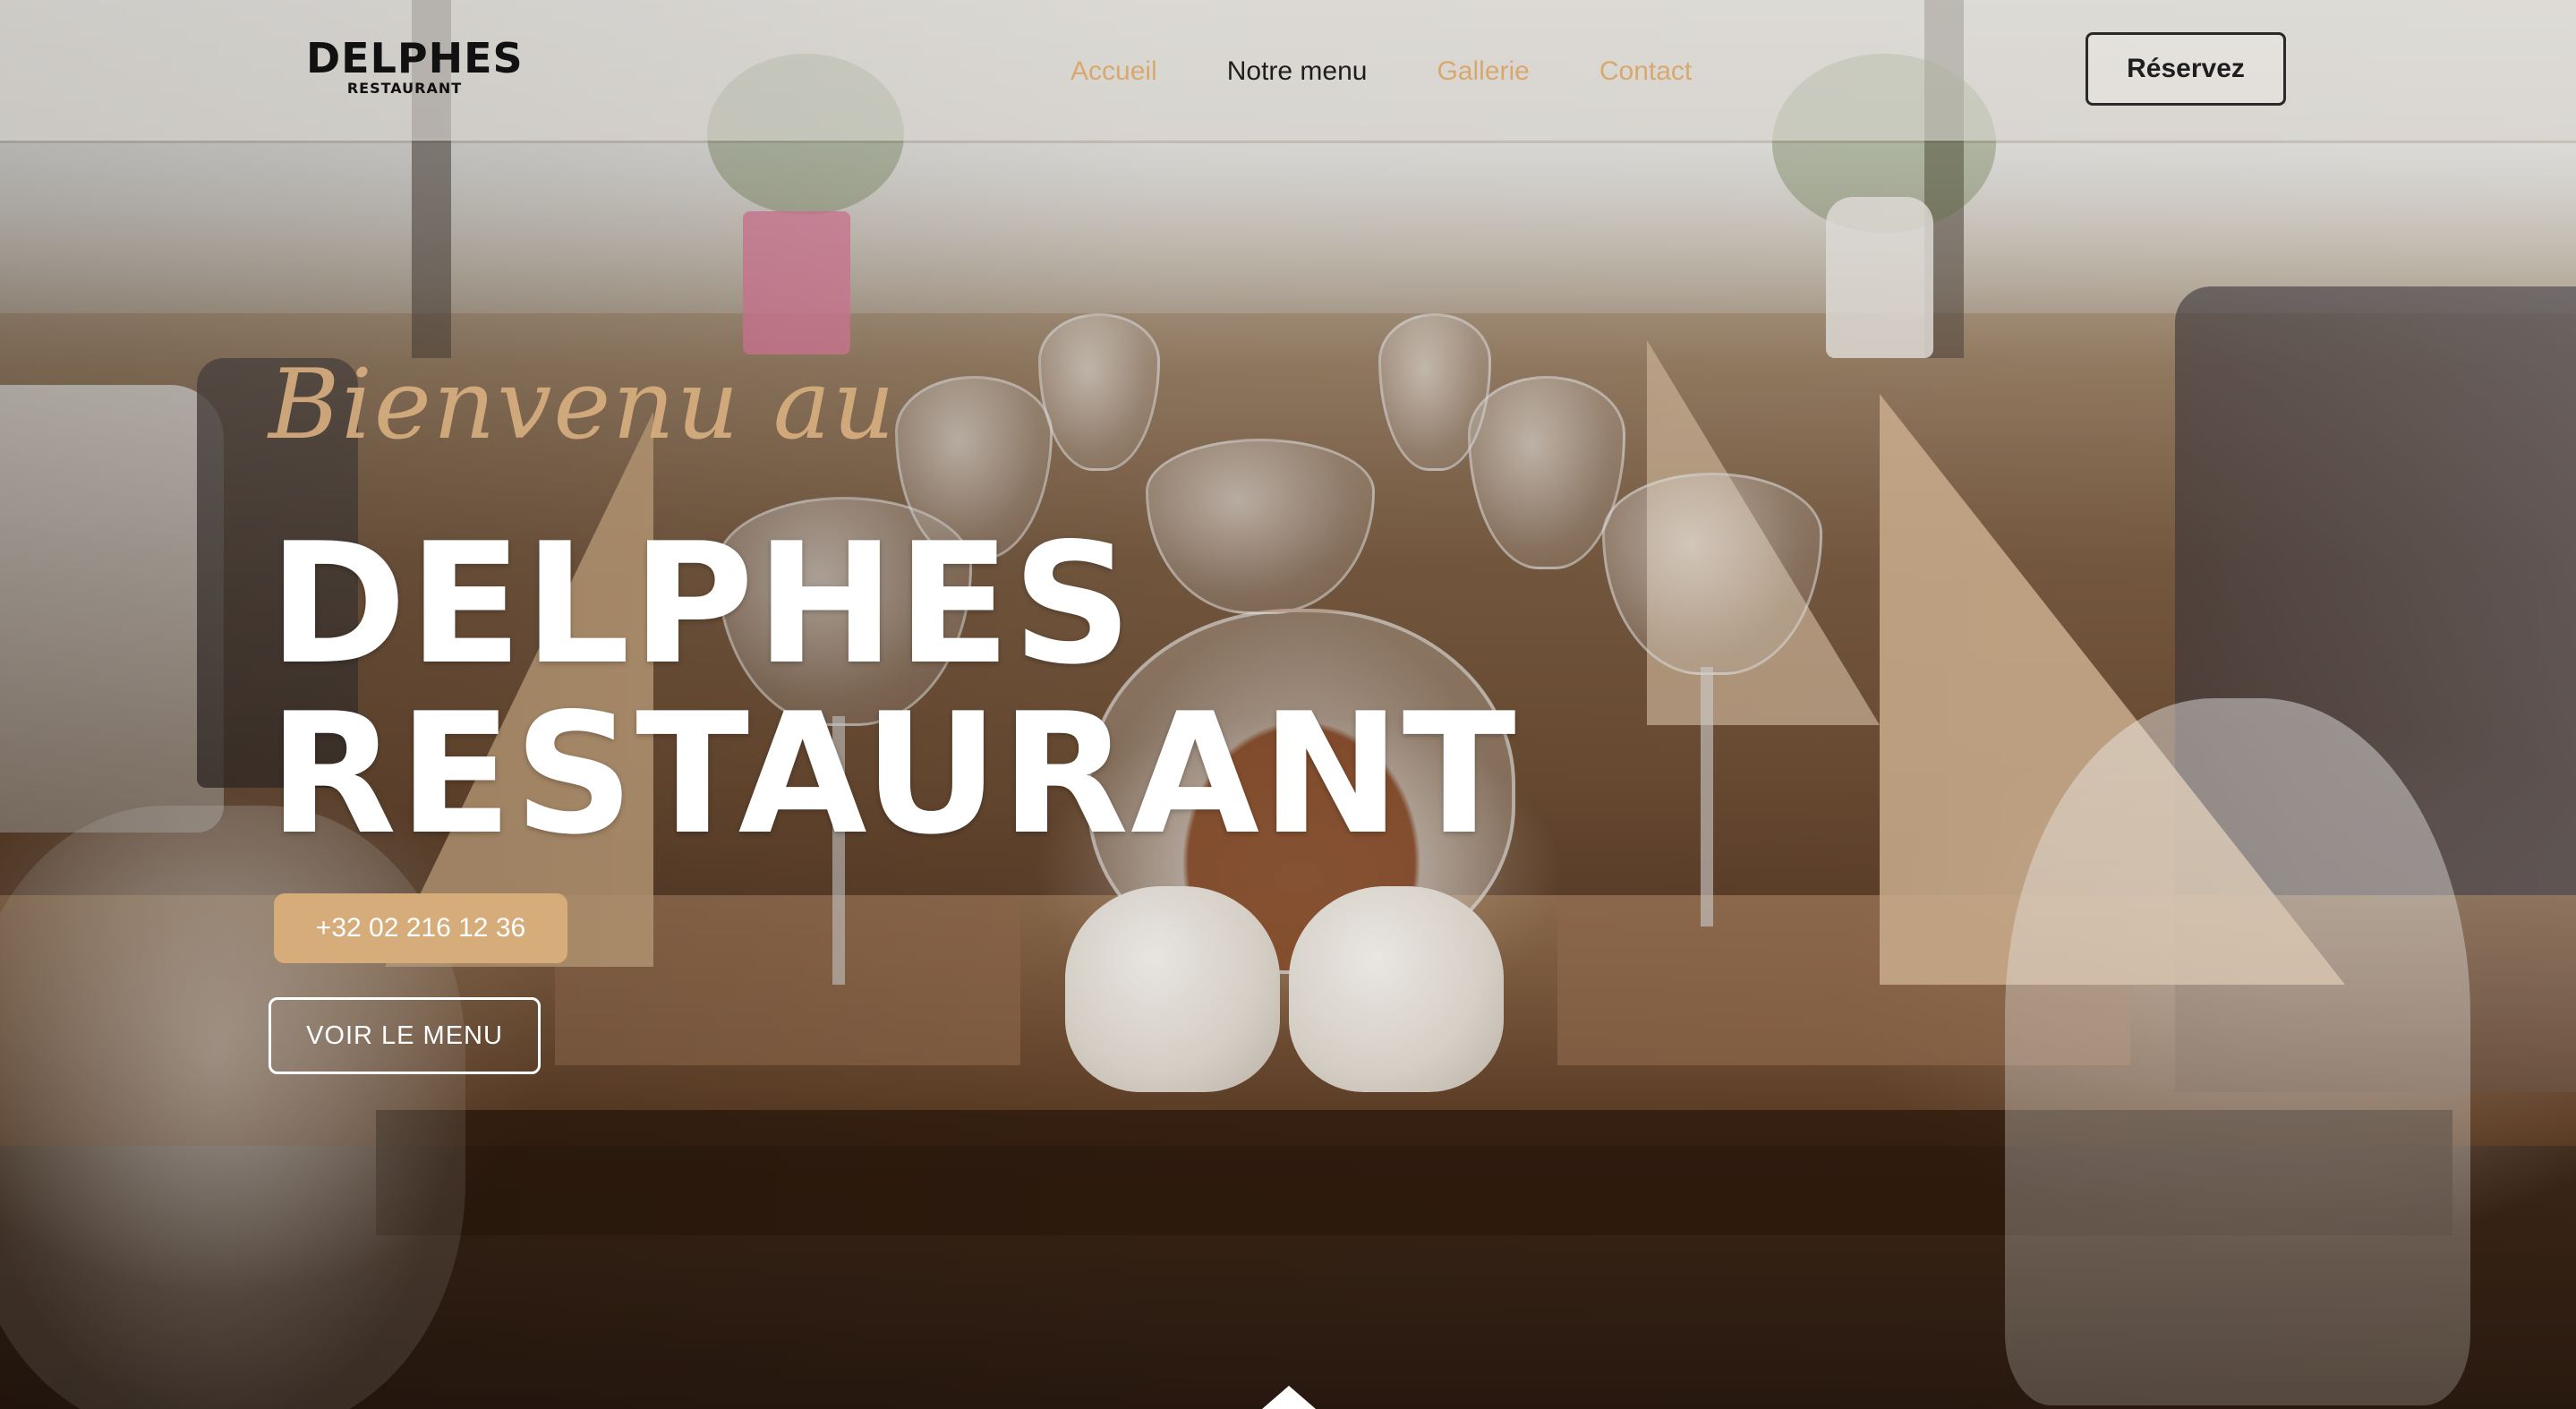  What do you see at coordinates (893, 774) in the screenshot?
I see `hero-title-line-2: RESTAURANT` at bounding box center [893, 774].